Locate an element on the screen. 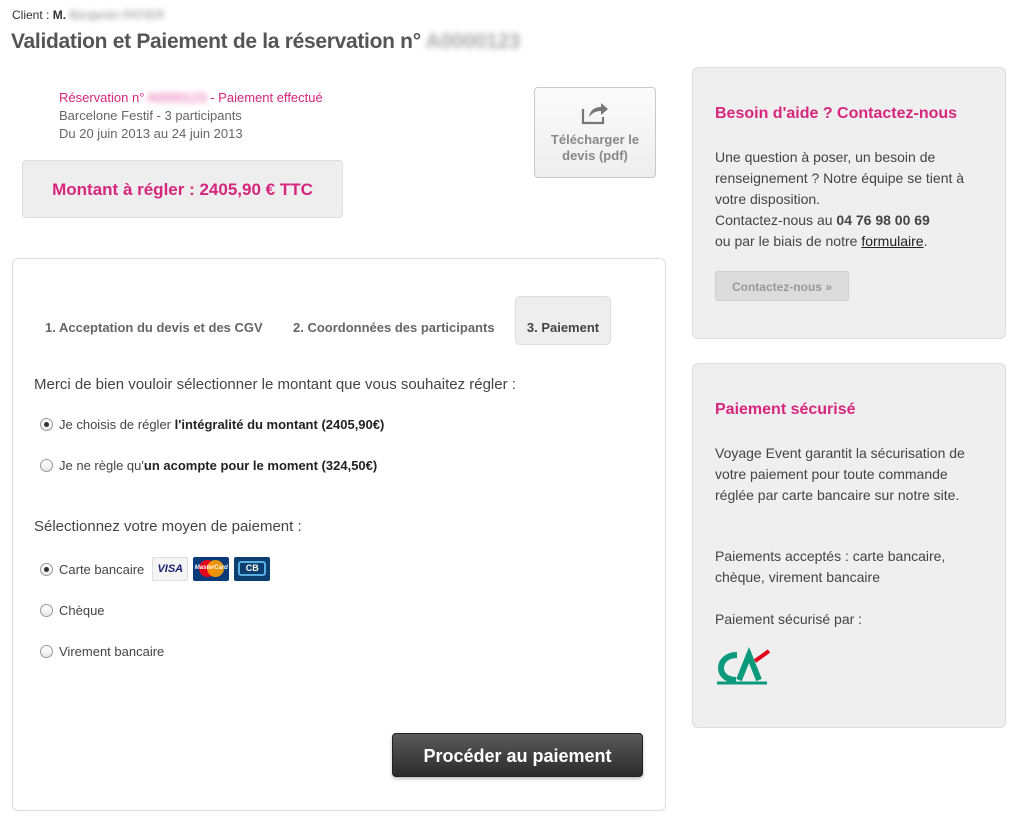 The height and width of the screenshot is (822, 1016). option-full-amount-prefix: Je choisis de régler is located at coordinates (115, 424).